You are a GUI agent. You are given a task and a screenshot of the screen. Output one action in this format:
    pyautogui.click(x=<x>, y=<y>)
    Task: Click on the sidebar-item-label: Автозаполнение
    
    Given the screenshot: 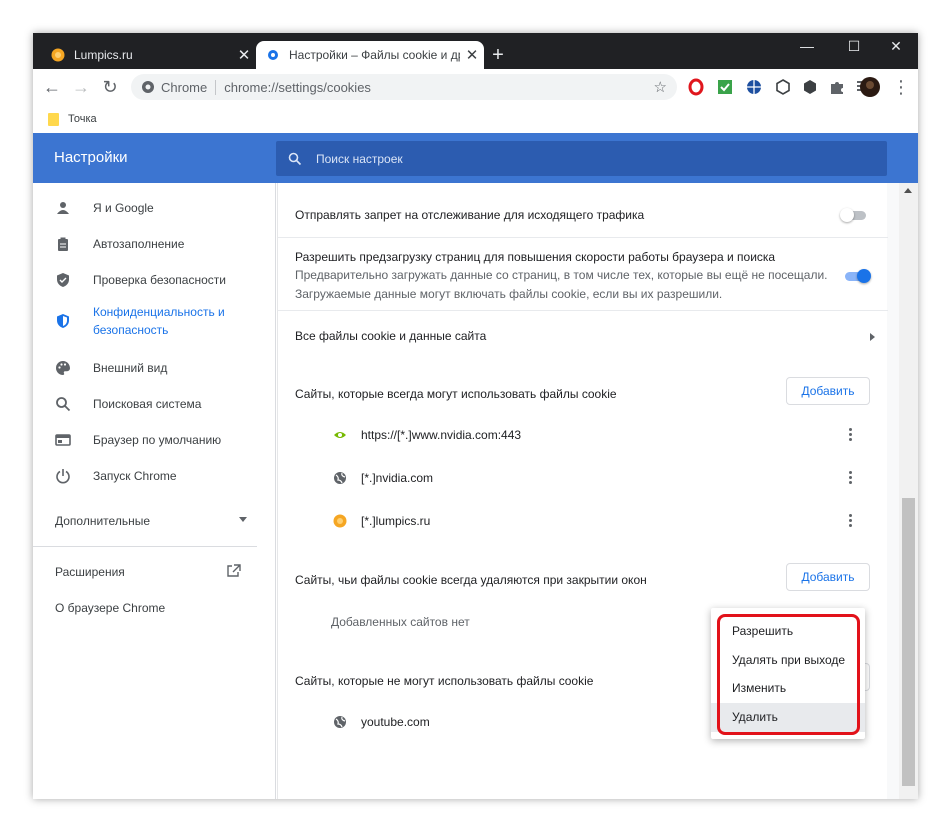 What is the action you would take?
    pyautogui.click(x=139, y=244)
    